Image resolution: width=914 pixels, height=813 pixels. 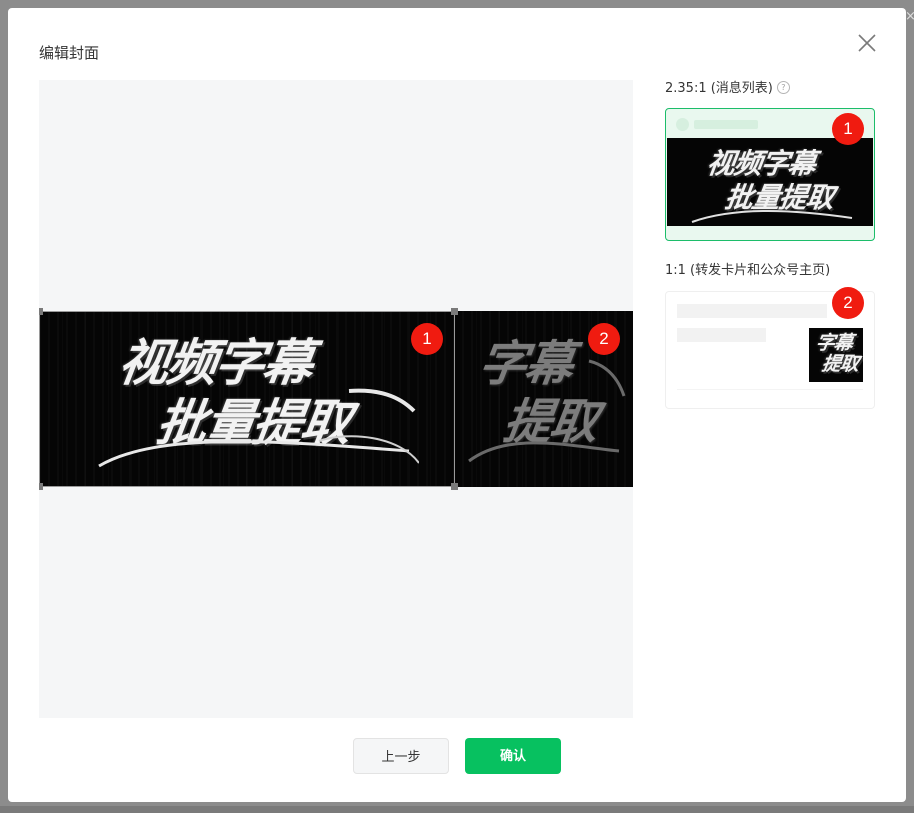 I want to click on preview-card-badge: 2, so click(x=848, y=303).